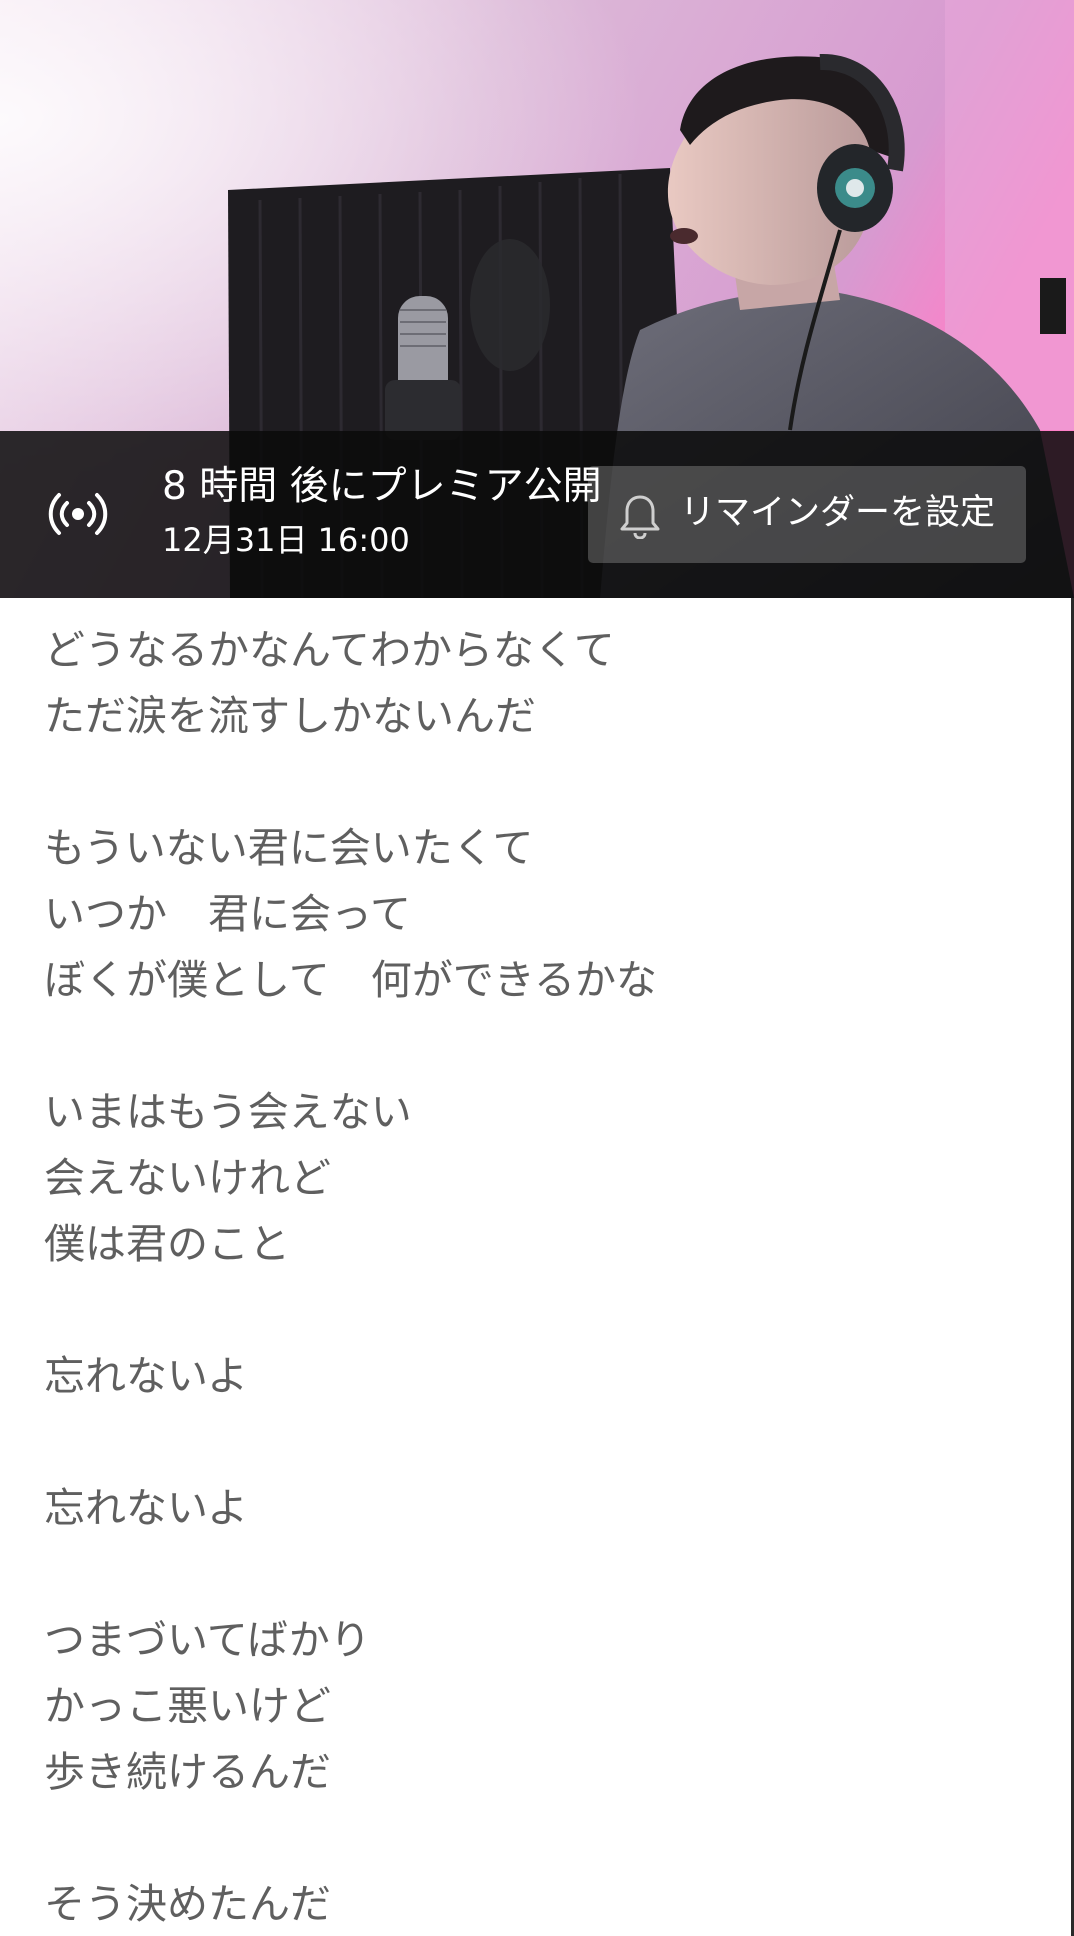 This screenshot has height=1936, width=1074. What do you see at coordinates (187, 1706) in the screenshot?
I see `lyric-line: かっこ悪いけど` at bounding box center [187, 1706].